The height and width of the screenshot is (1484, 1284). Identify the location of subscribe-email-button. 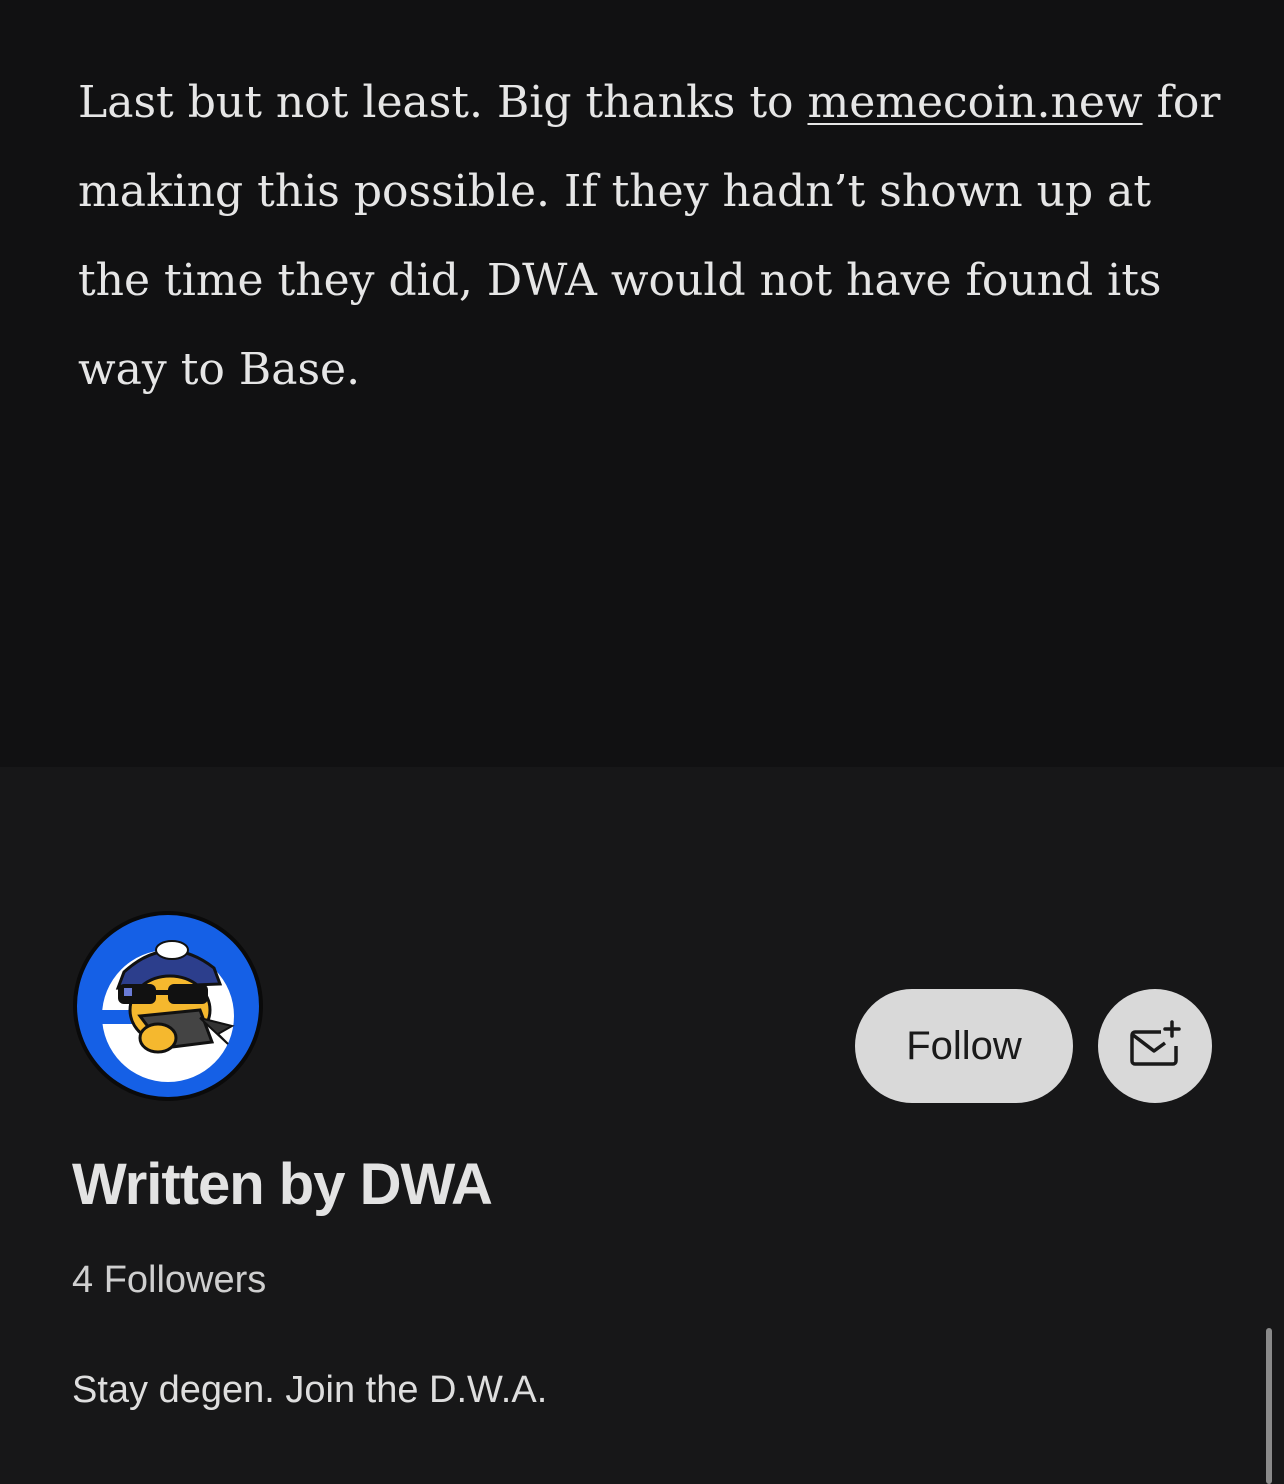
(1155, 1046).